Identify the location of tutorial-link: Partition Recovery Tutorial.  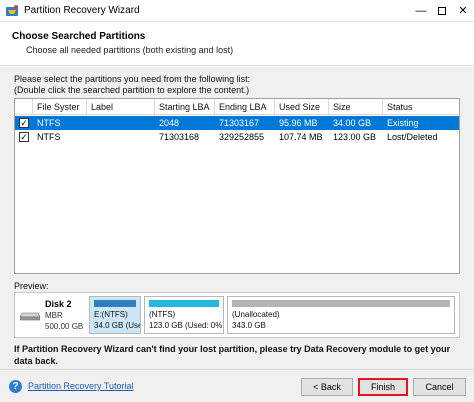
(81, 386).